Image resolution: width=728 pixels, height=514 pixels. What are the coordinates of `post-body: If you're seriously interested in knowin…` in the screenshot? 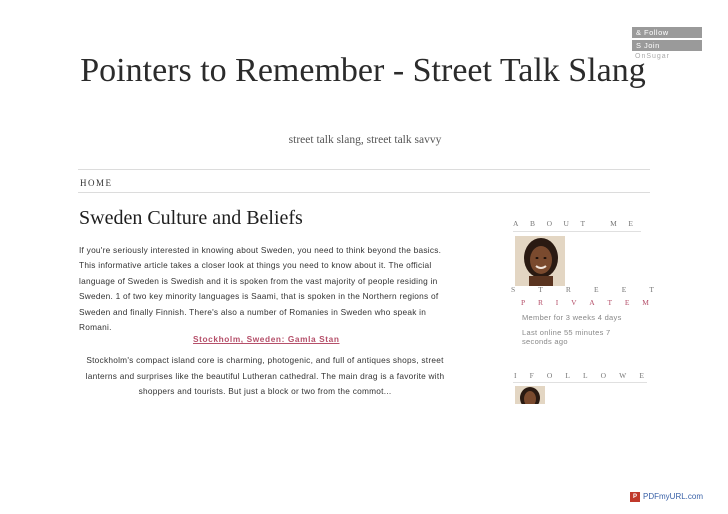 It's located at (265, 289).